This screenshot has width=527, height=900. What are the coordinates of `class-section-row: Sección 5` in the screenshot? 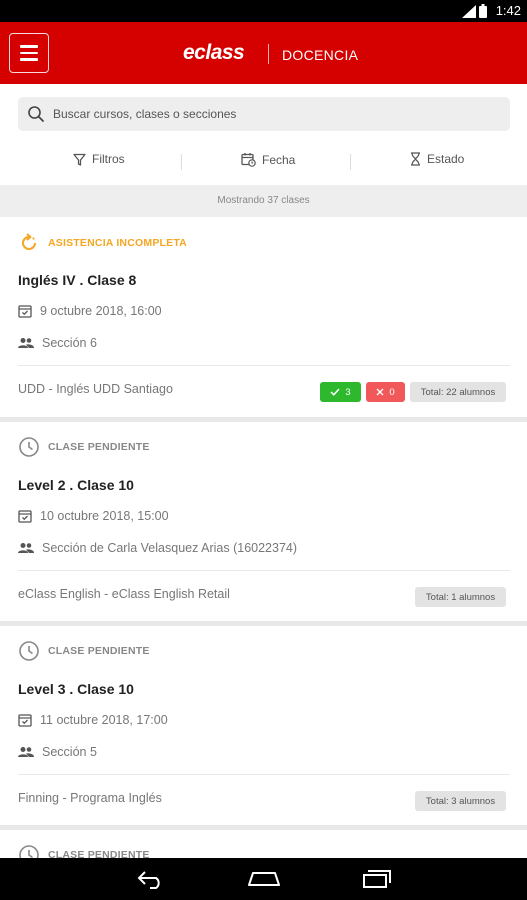 It's located at (57, 752).